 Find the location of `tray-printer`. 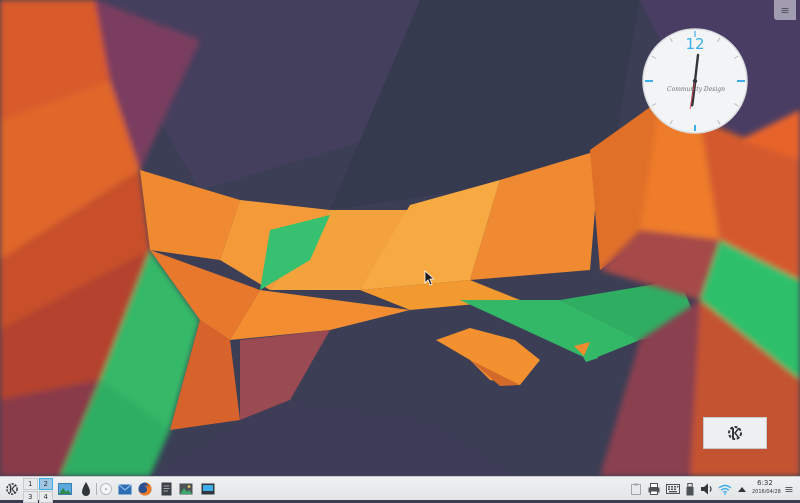

tray-printer is located at coordinates (654, 489).